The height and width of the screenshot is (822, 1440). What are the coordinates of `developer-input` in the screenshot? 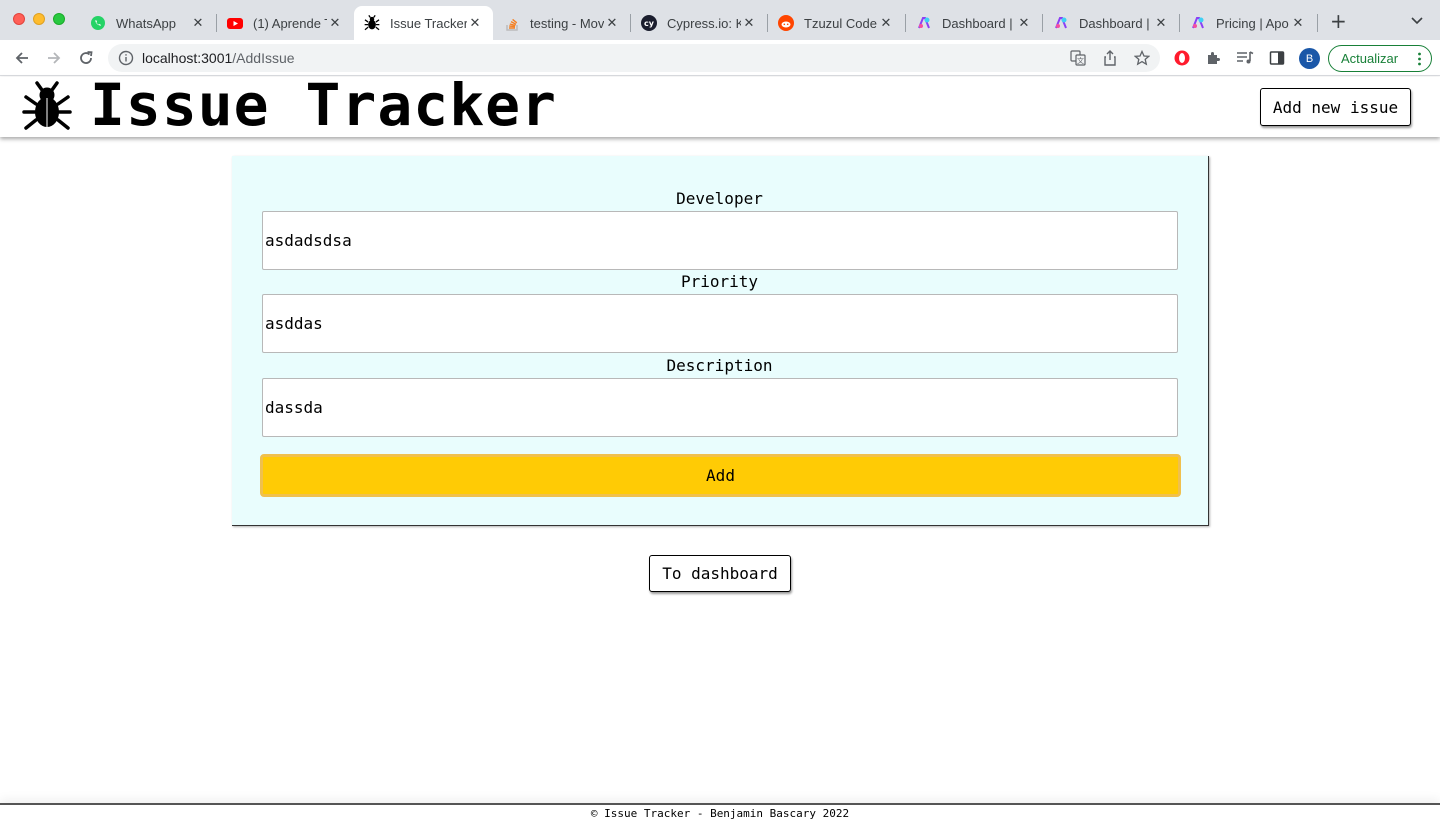 It's located at (720, 240).